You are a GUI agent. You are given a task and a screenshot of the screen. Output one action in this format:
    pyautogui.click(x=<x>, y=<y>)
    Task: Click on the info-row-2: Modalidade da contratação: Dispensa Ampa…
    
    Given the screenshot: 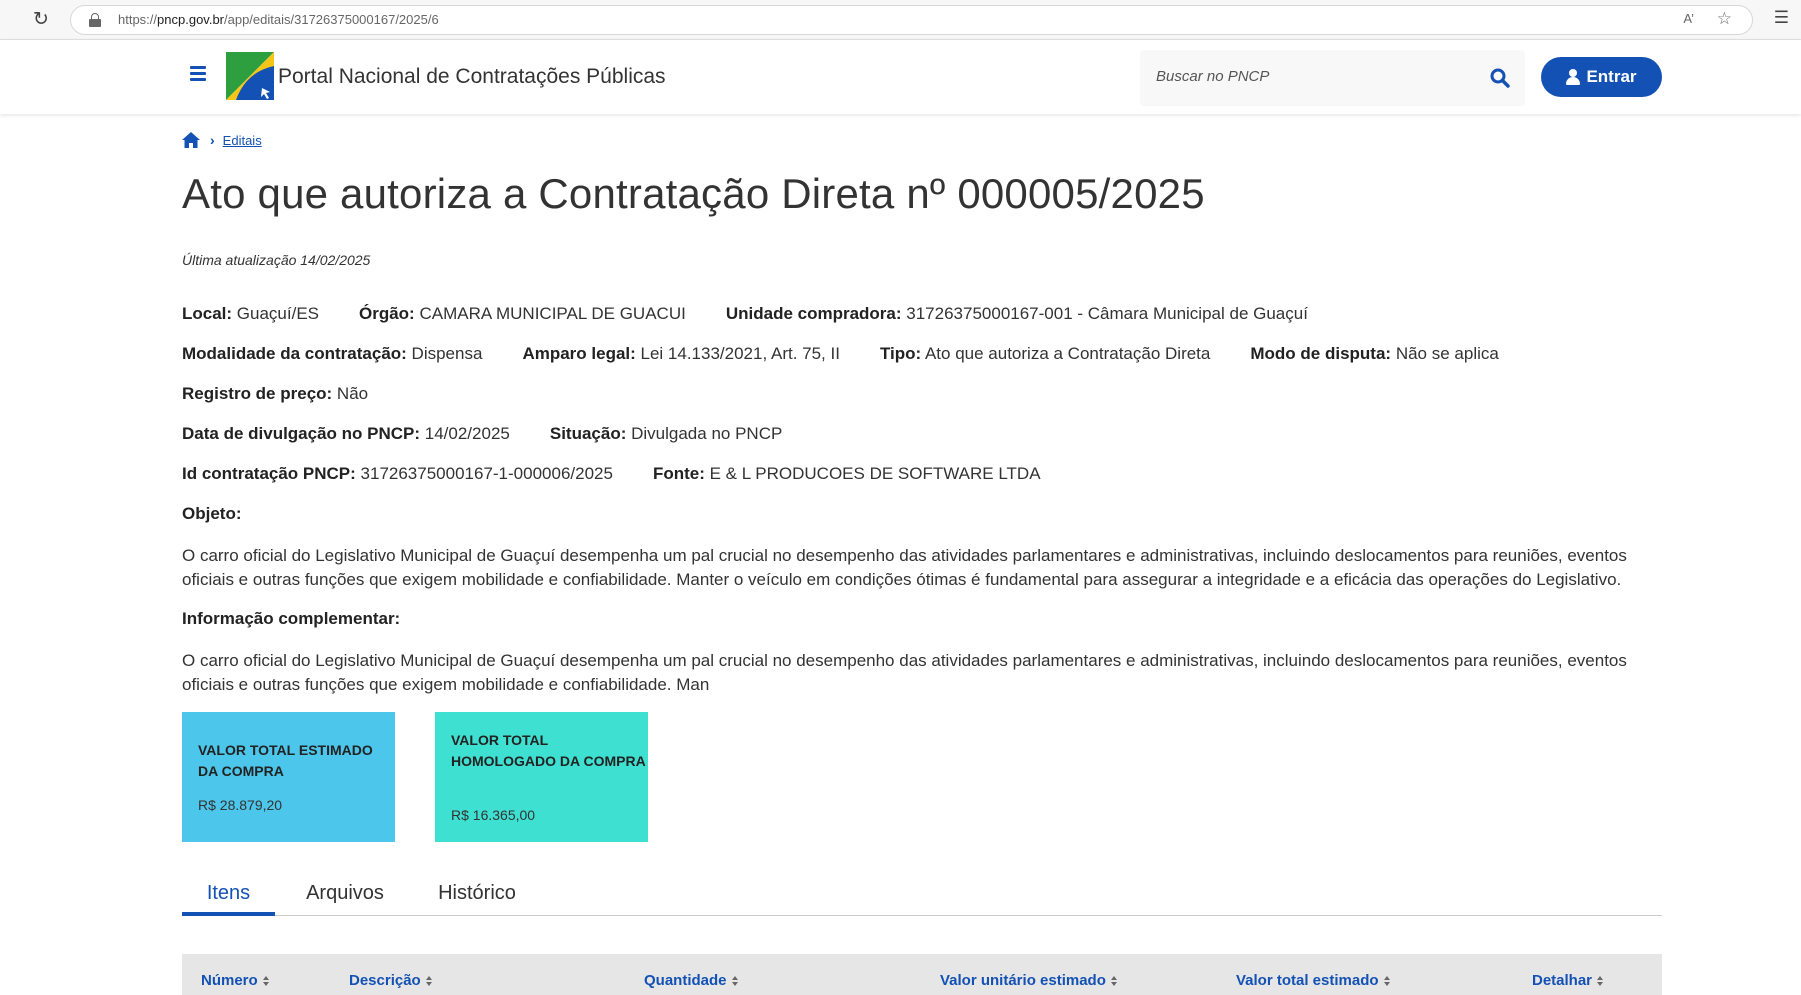 What is the action you would take?
    pyautogui.click(x=860, y=355)
    